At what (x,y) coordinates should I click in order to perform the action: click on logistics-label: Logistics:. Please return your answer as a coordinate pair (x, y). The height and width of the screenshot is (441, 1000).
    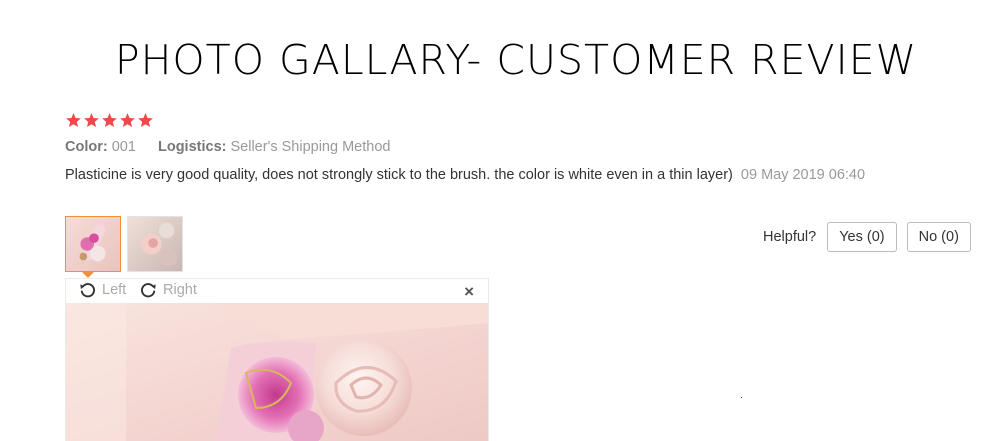
    Looking at the image, I should click on (192, 147).